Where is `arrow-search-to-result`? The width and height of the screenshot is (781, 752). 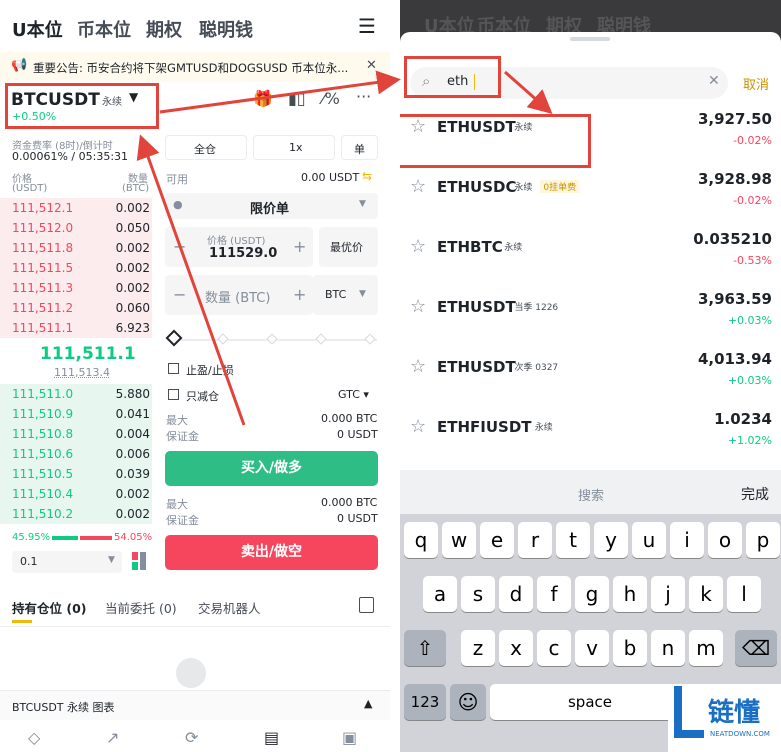 arrow-search-to-result is located at coordinates (528, 92).